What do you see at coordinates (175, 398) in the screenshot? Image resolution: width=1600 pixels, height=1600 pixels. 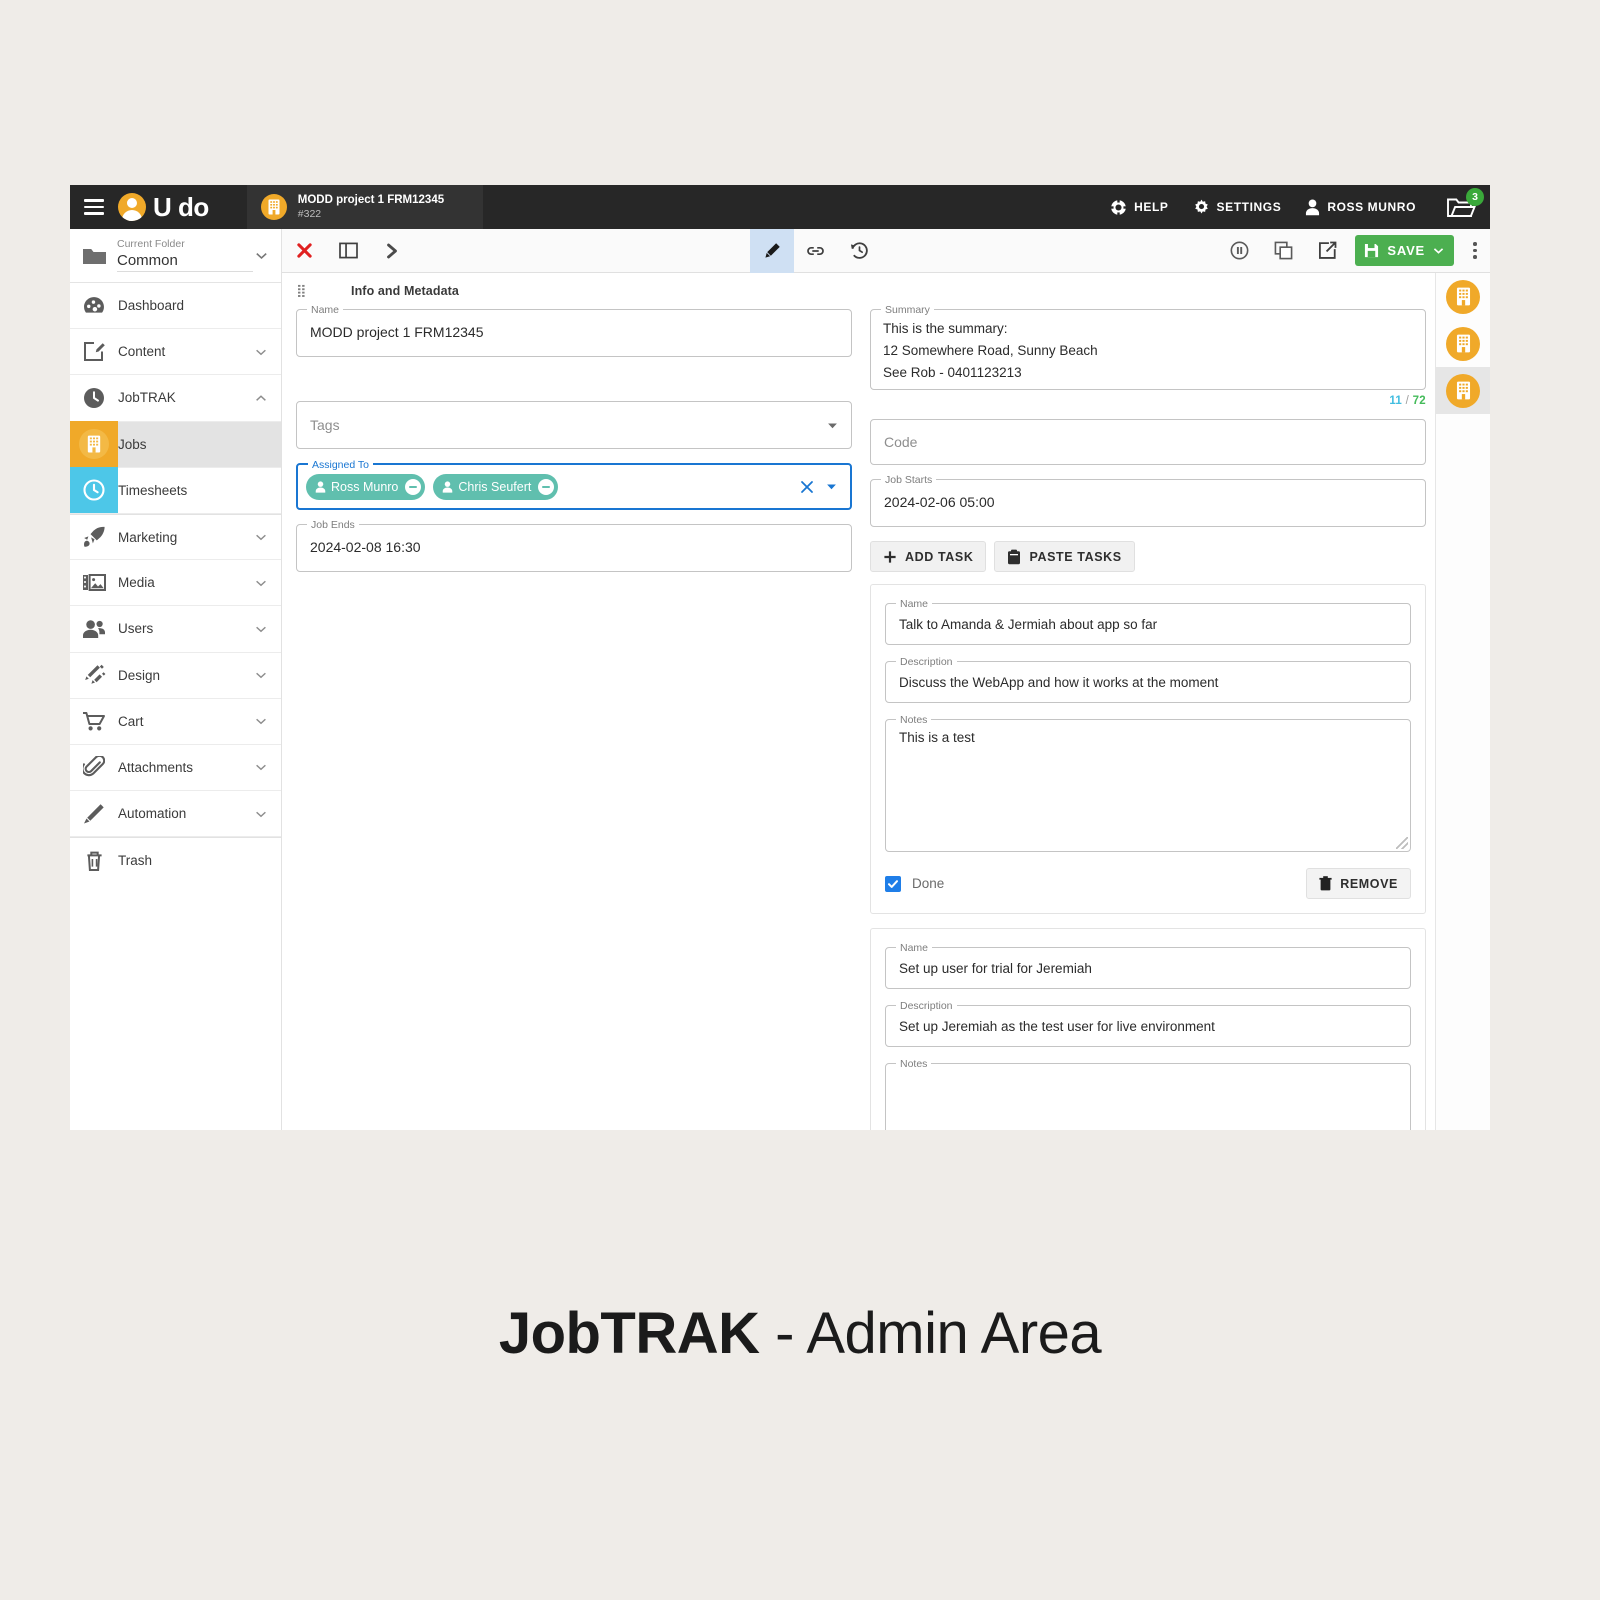 I see `sidebar-item-jobtrak: JobTRAK` at bounding box center [175, 398].